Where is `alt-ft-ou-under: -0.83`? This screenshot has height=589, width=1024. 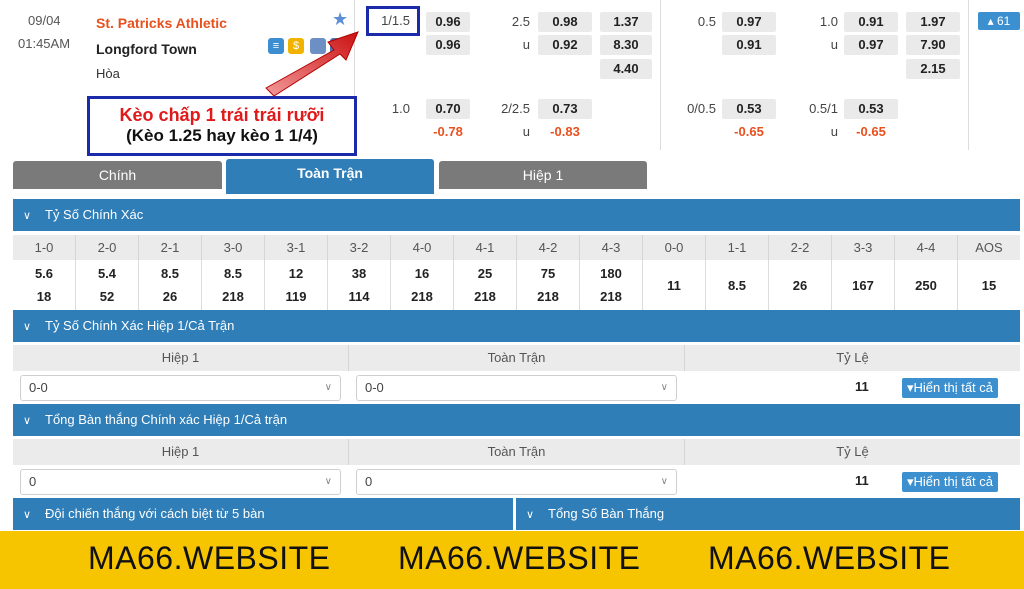
alt-ft-ou-under: -0.83 is located at coordinates (565, 132).